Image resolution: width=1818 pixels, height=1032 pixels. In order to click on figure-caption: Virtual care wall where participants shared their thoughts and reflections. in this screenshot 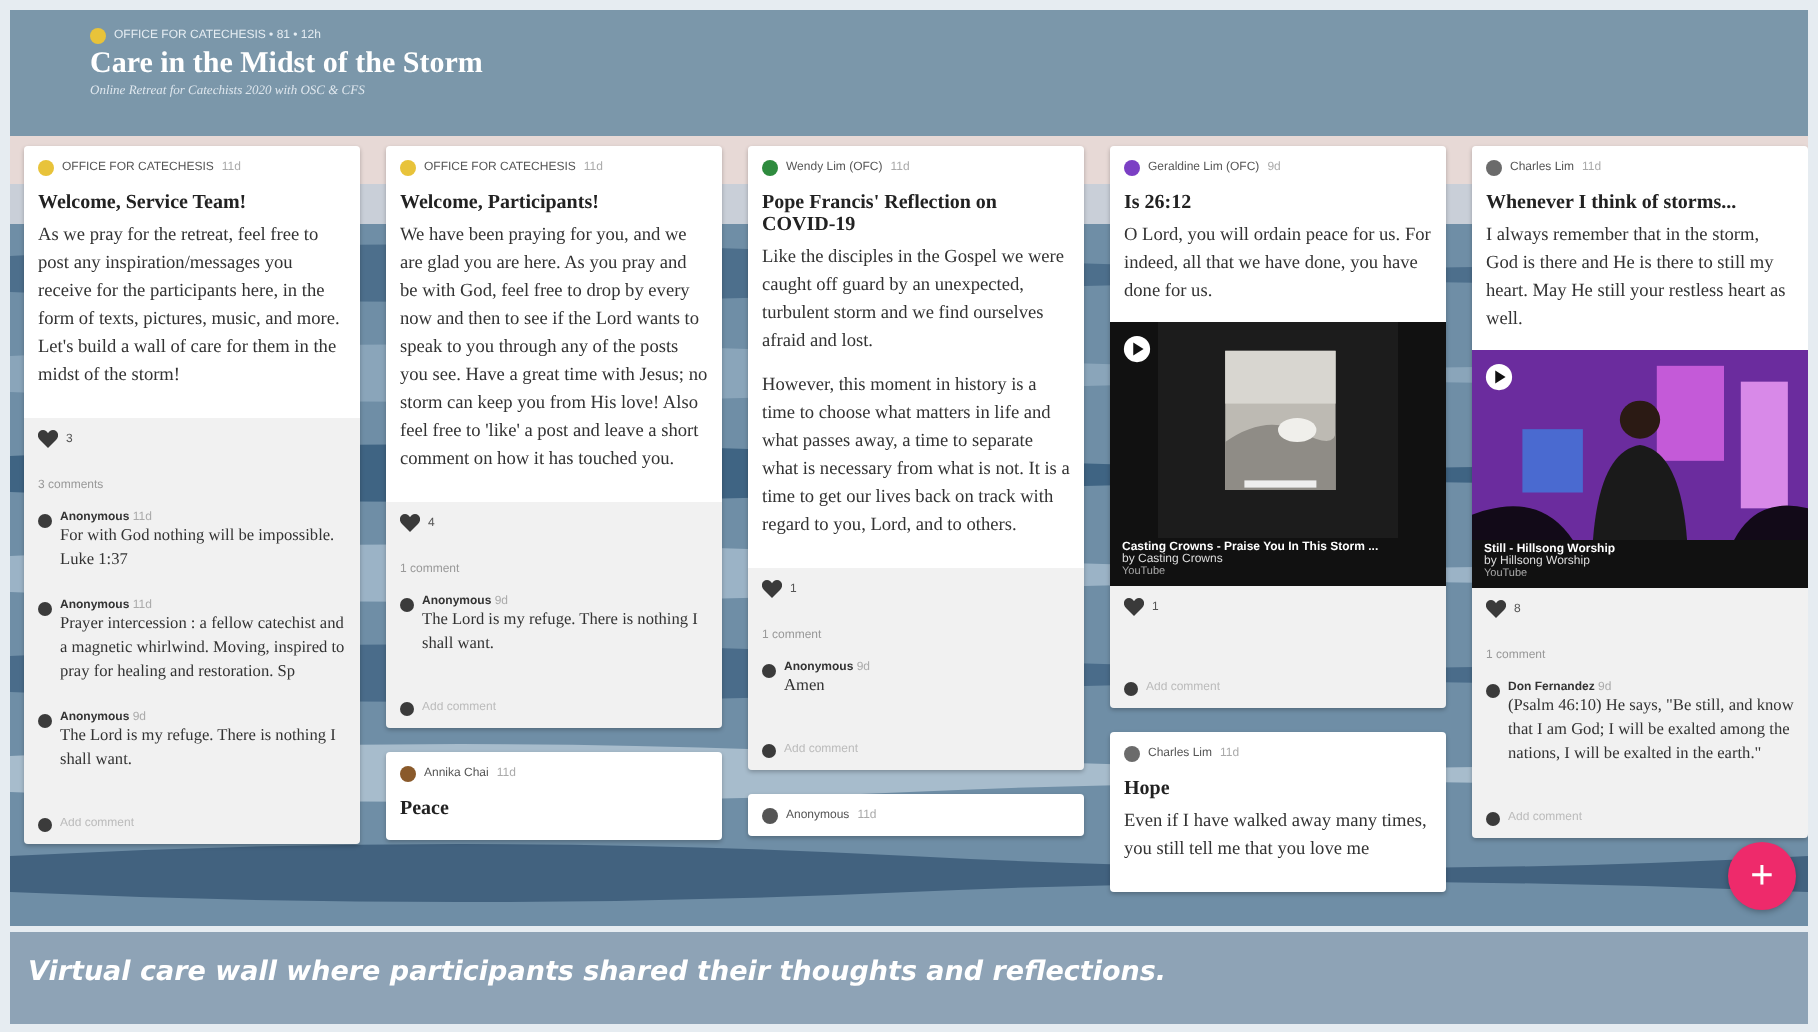, I will do `click(909, 978)`.